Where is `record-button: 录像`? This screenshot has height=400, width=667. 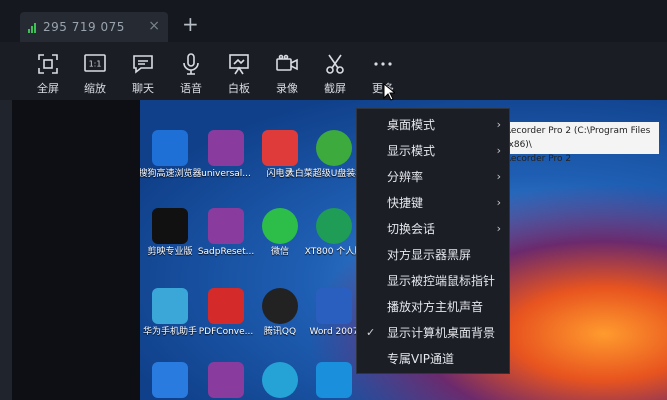 record-button: 录像 is located at coordinates (287, 74).